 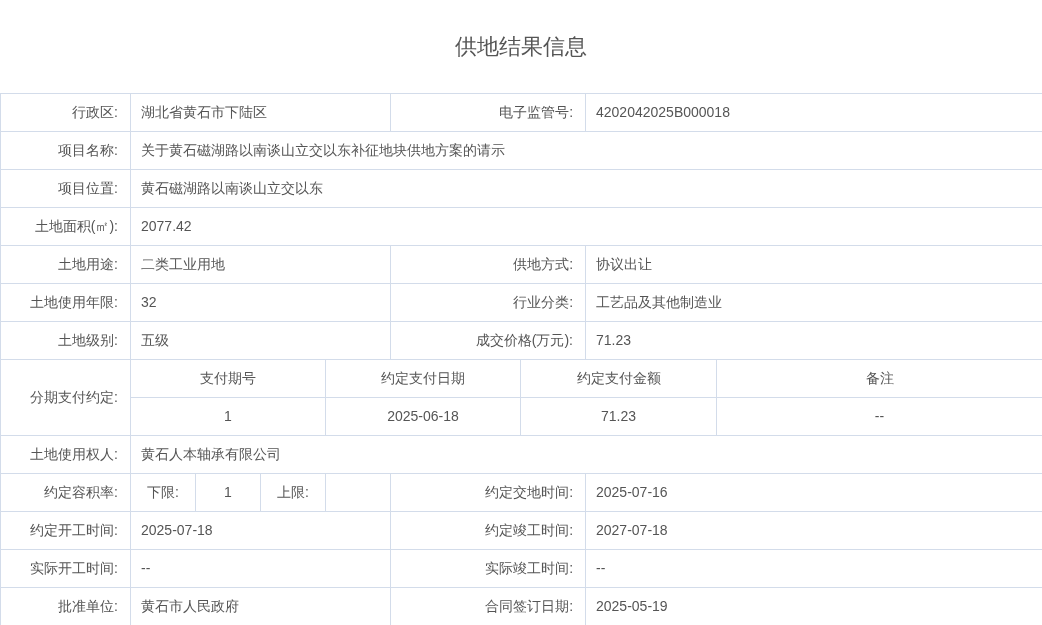 I want to click on field-value: 2025-07-18, so click(x=177, y=530).